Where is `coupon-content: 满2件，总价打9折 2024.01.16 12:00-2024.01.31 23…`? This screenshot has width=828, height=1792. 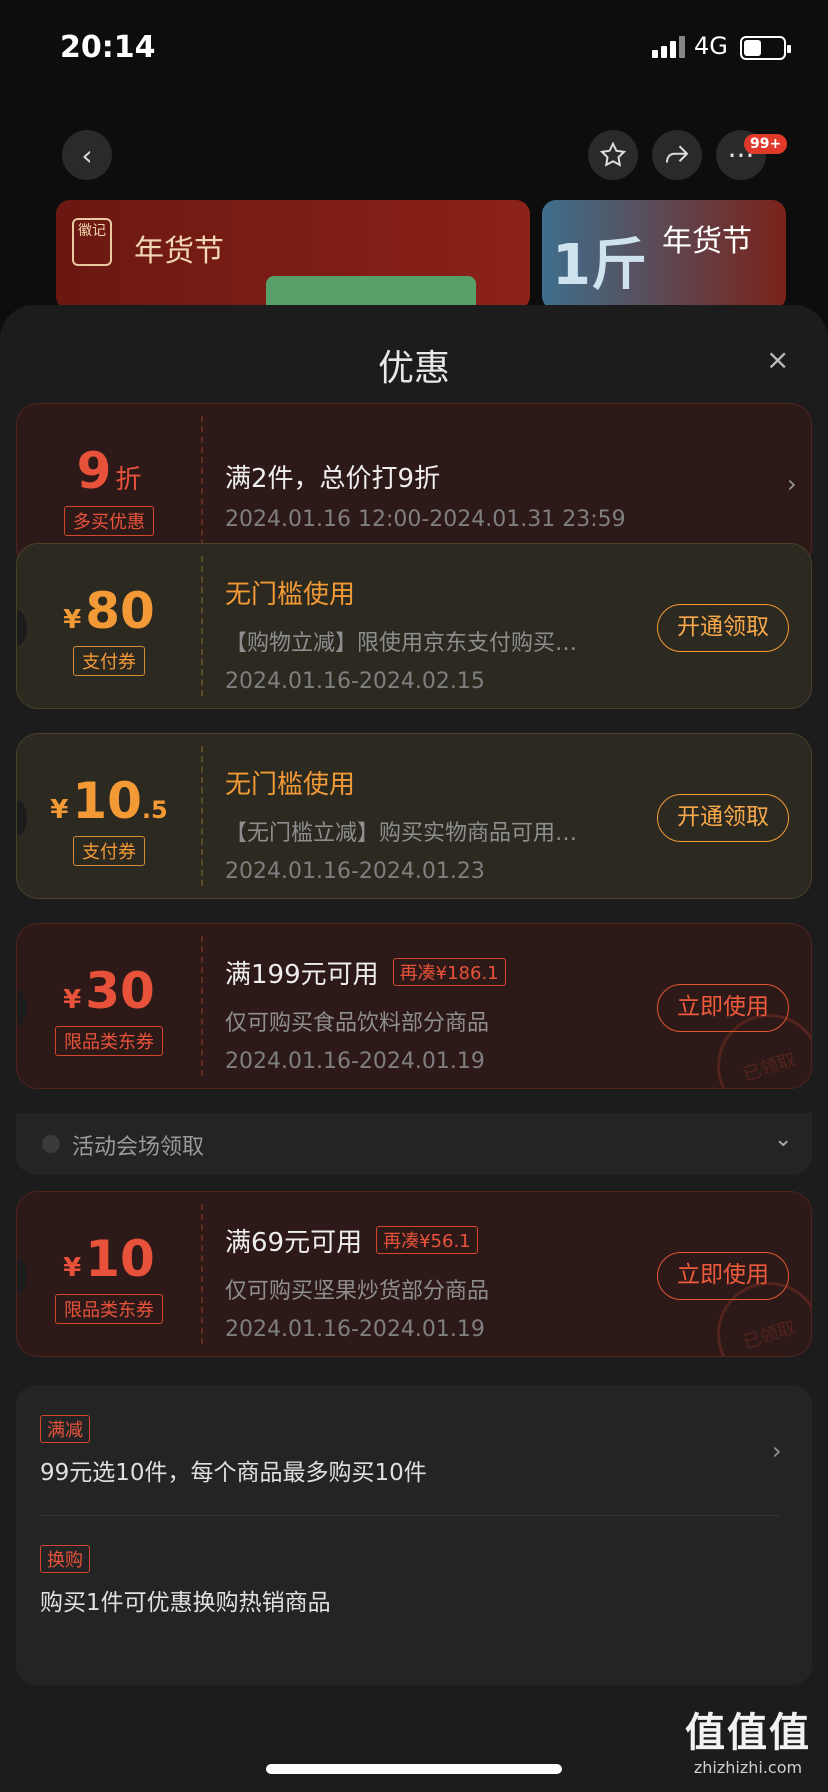
coupon-content: 满2件，总价打9折 2024.01.16 12:00-2024.01.31 23… is located at coordinates (425, 495).